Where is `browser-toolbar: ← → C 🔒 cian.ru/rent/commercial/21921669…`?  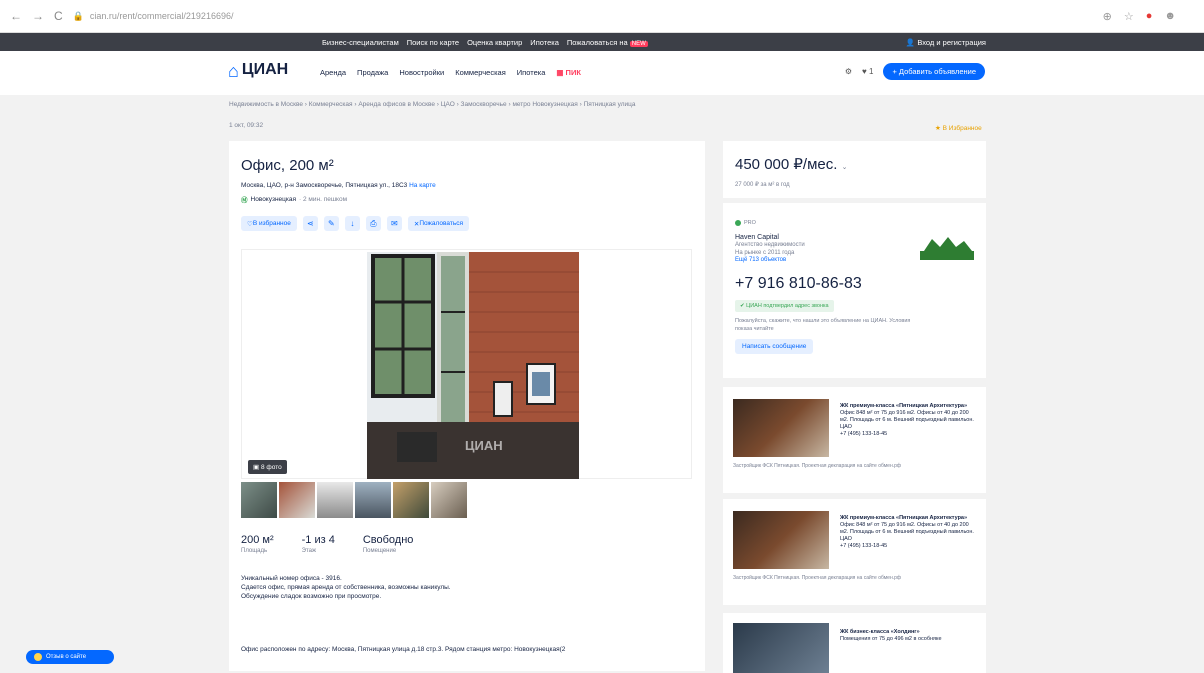
browser-toolbar: ← → C 🔒 cian.ru/rent/commercial/21921669… is located at coordinates (602, 16).